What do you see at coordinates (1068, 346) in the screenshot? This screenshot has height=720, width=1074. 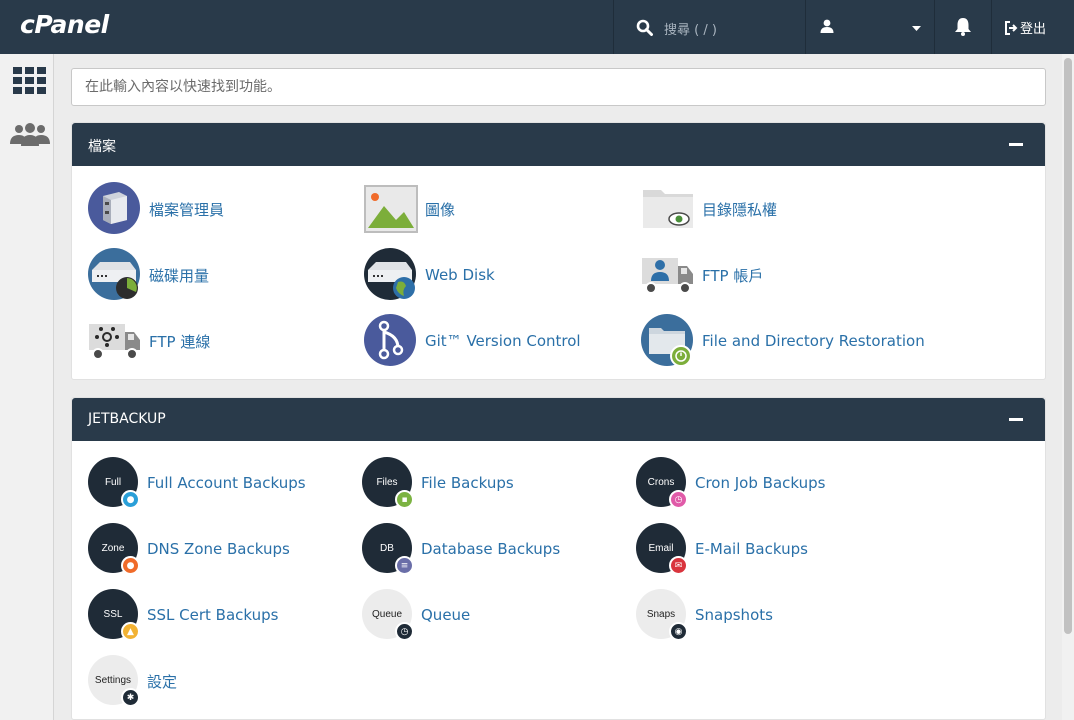 I see `scrollbar-thumb` at bounding box center [1068, 346].